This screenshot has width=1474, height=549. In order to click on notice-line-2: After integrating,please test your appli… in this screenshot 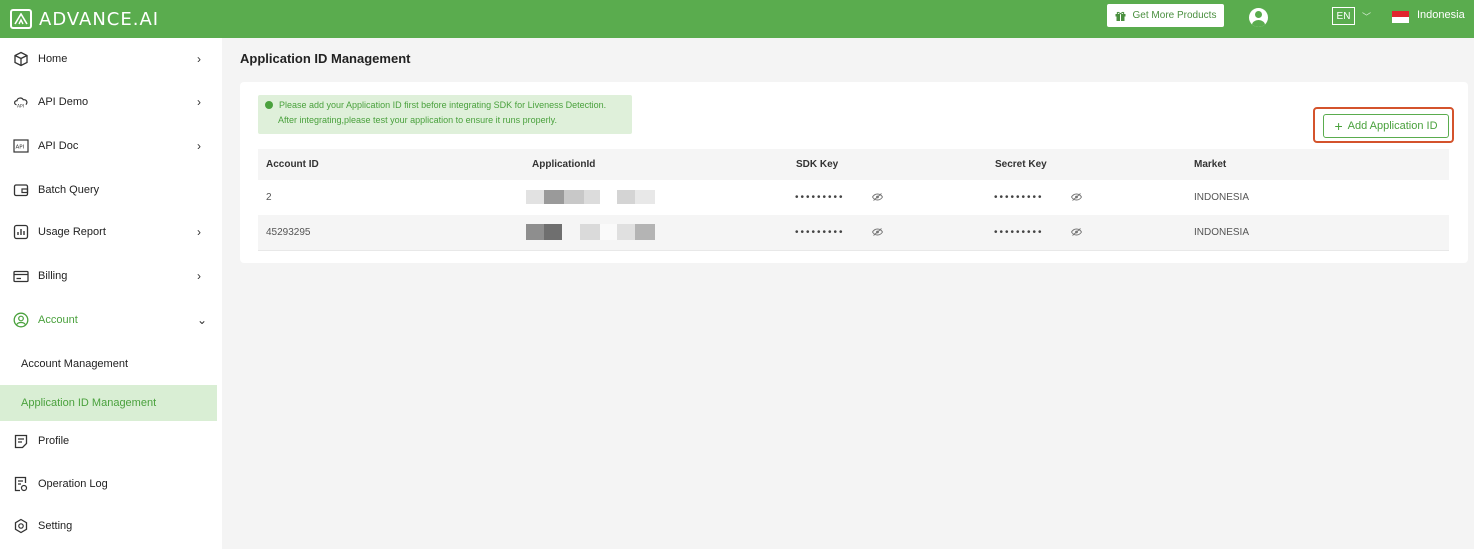, I will do `click(417, 120)`.